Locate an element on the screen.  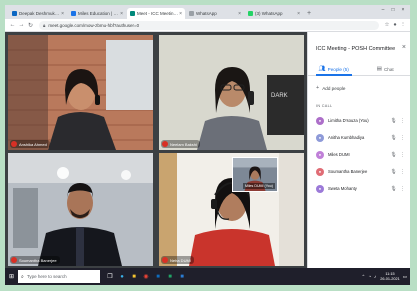
taskbar-search-box: ⌕ Type here to search is located at coordinates (59, 276).